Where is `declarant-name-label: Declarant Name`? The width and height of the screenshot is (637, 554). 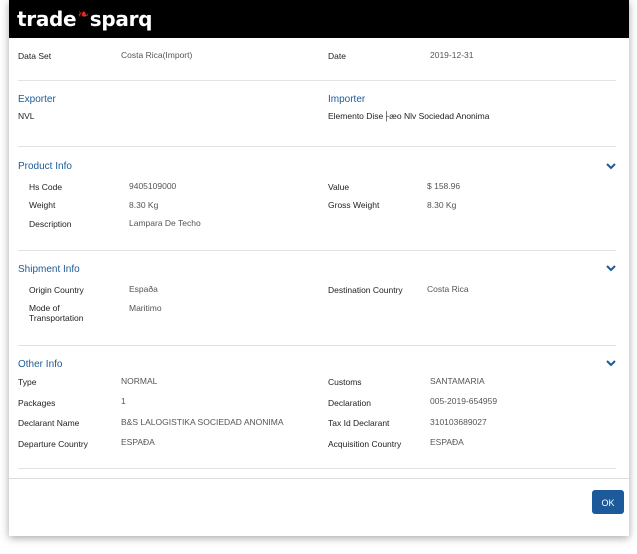 declarant-name-label: Declarant Name is located at coordinates (49, 423).